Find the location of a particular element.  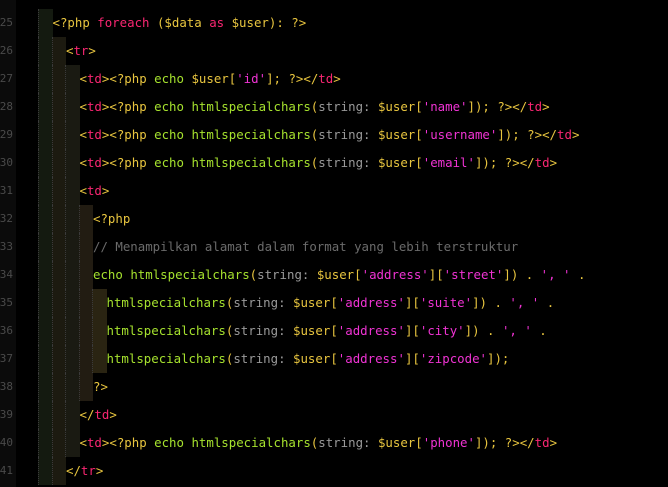

code-line: 32 <?php is located at coordinates (334, 219).